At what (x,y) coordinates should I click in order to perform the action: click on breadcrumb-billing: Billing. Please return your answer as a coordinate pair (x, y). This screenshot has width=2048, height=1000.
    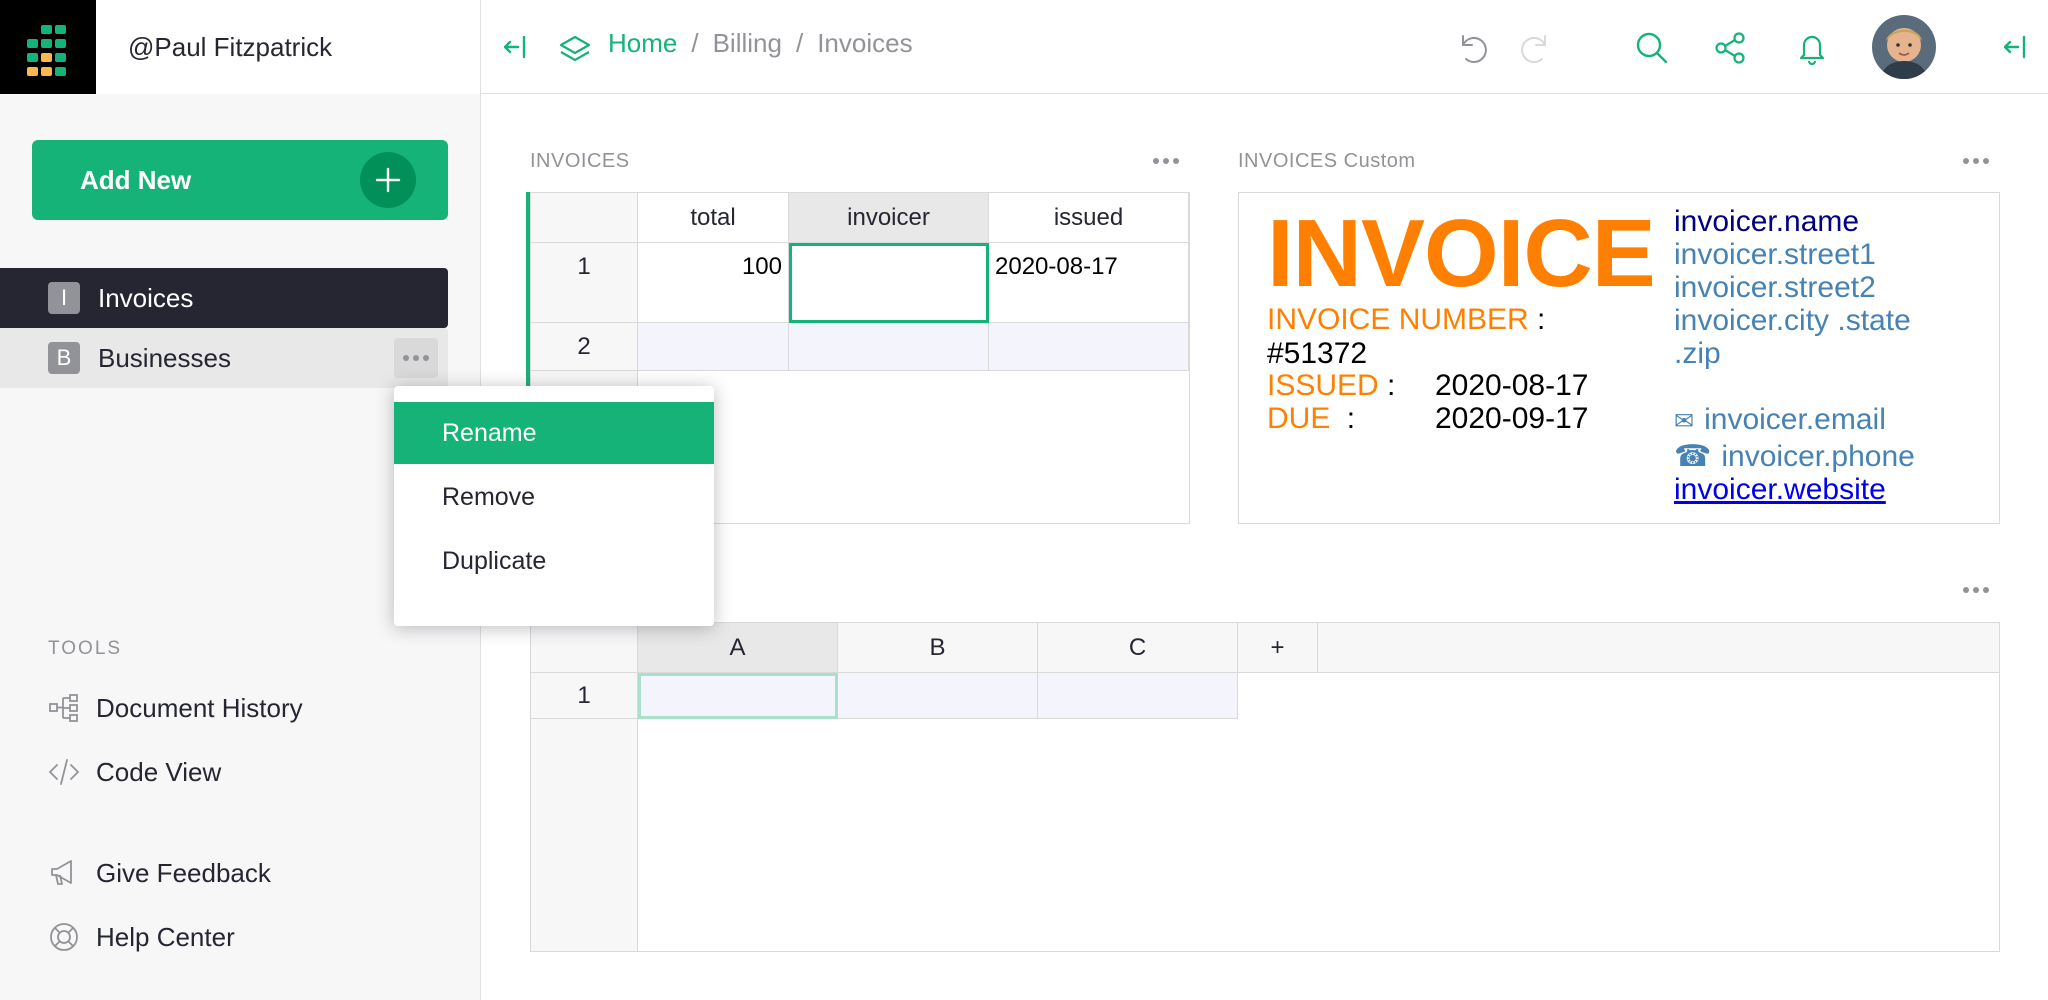
    Looking at the image, I should click on (747, 43).